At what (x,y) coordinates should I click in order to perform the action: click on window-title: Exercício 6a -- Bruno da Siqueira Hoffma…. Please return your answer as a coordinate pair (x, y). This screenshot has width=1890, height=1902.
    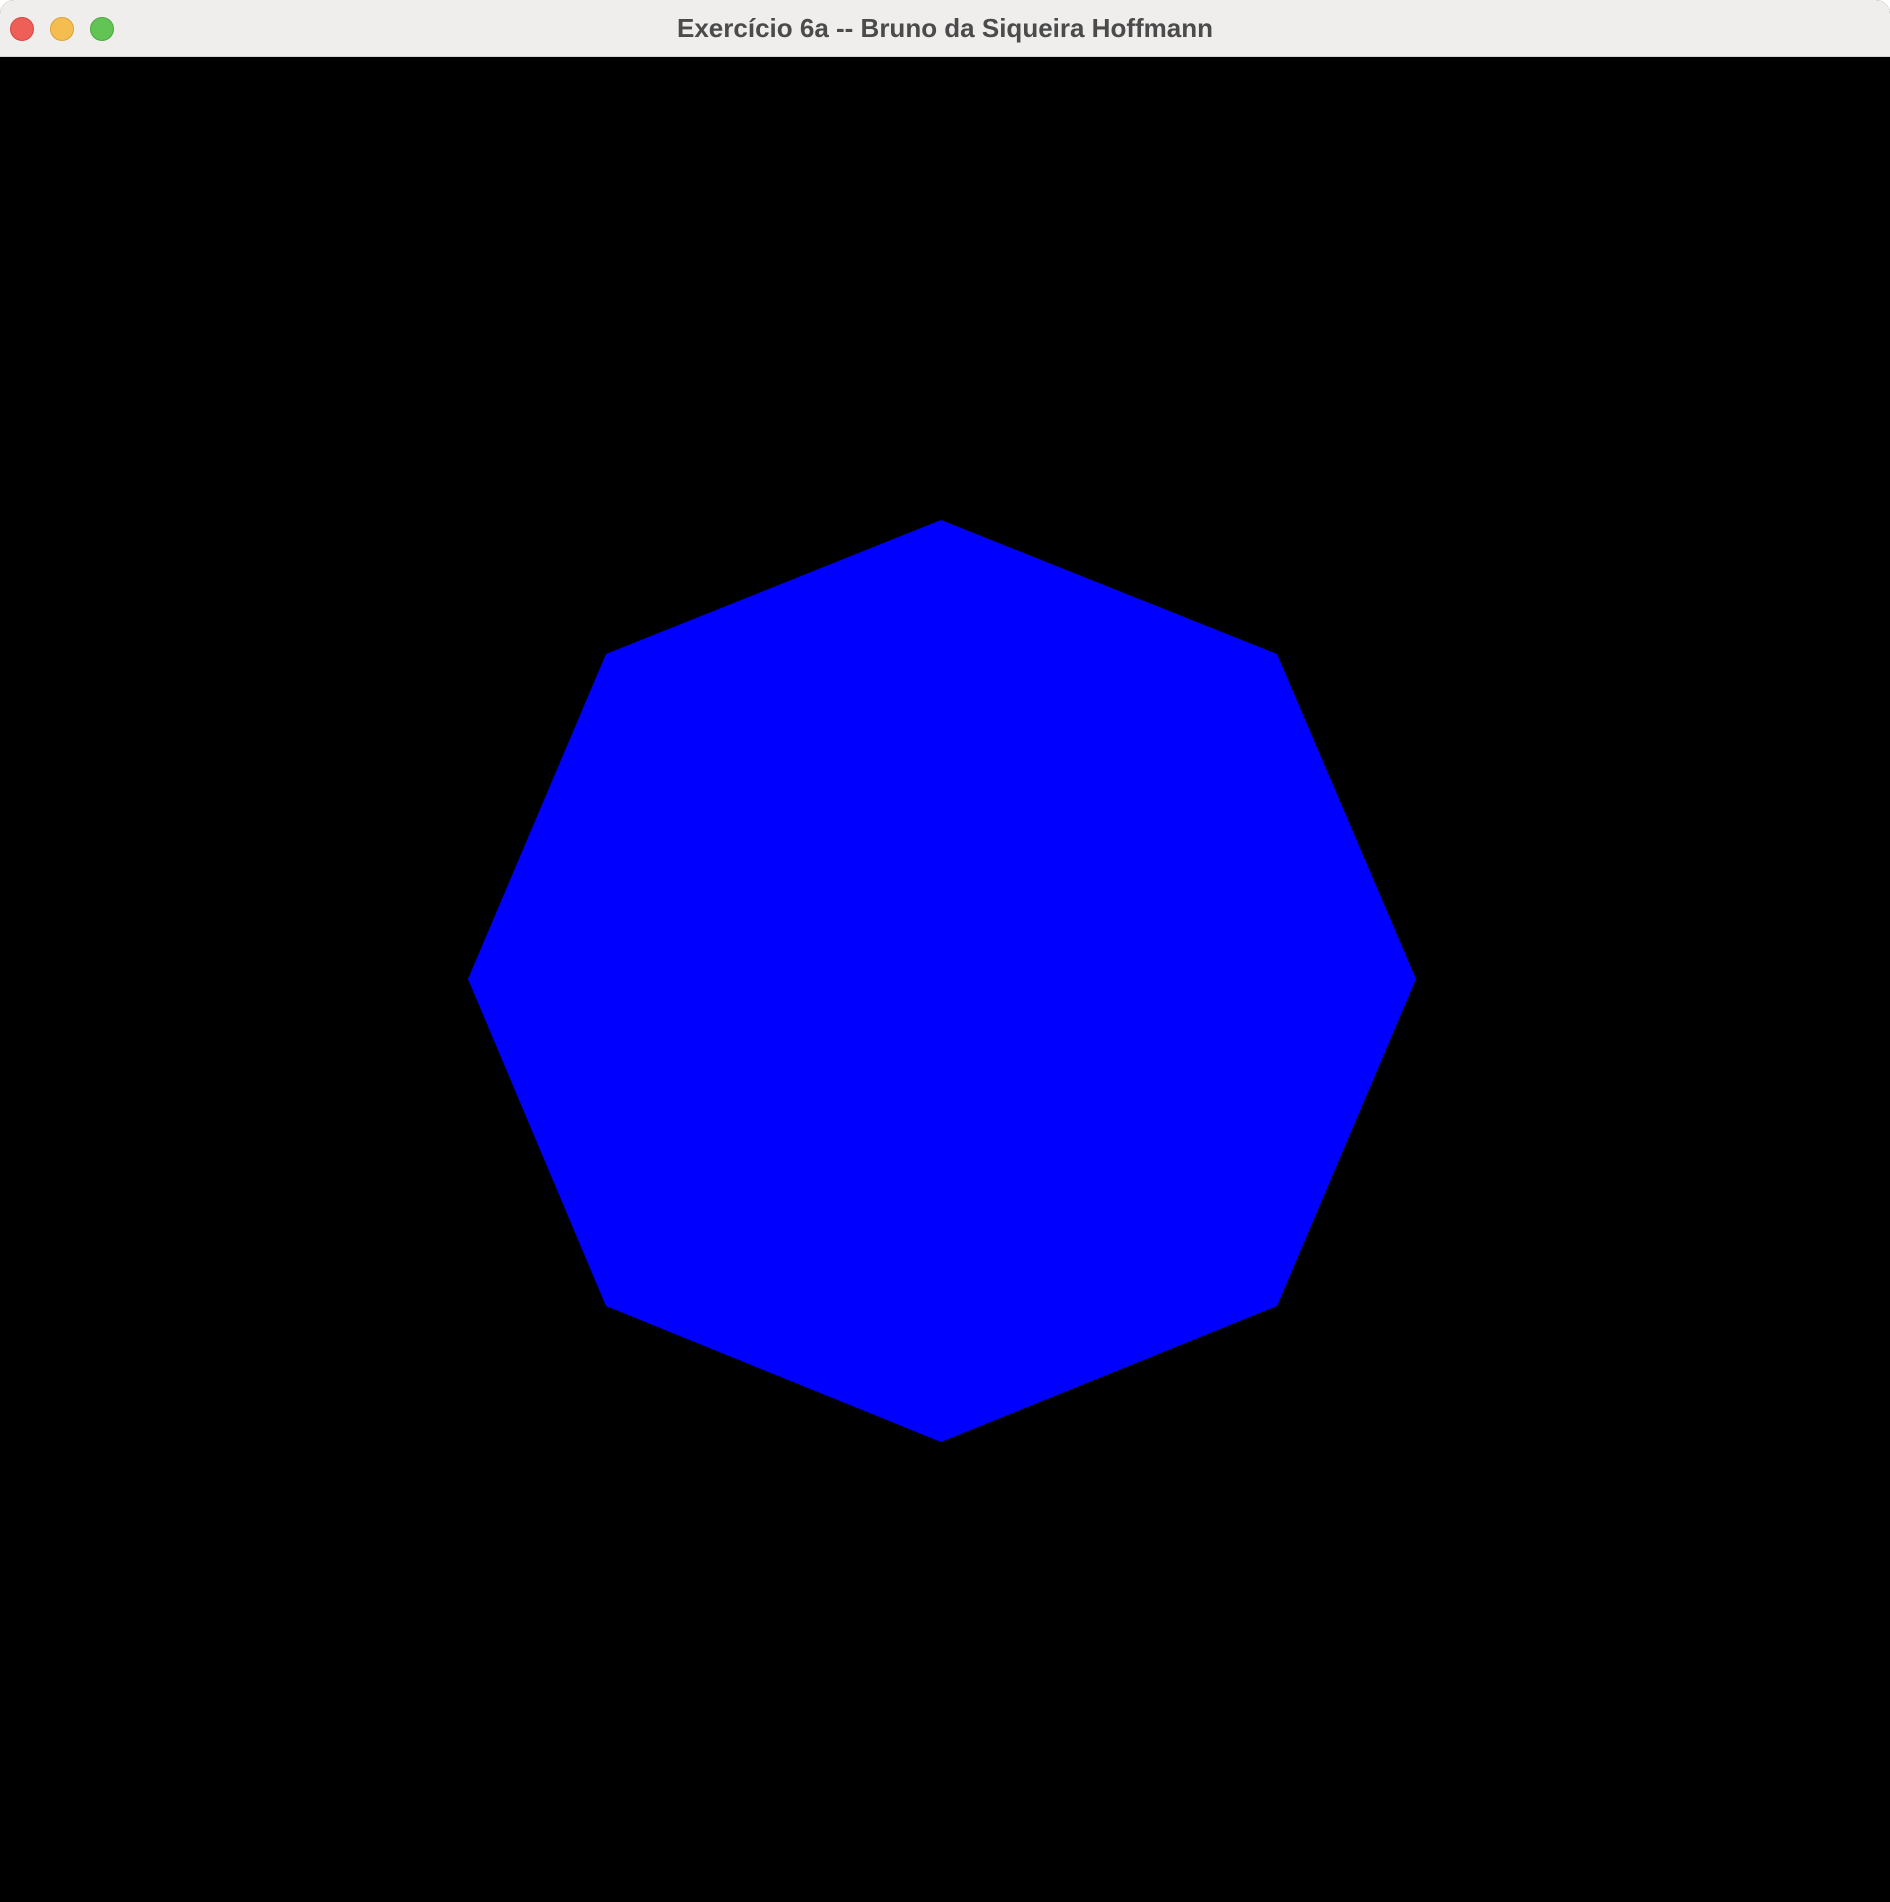
    Looking at the image, I should click on (945, 28).